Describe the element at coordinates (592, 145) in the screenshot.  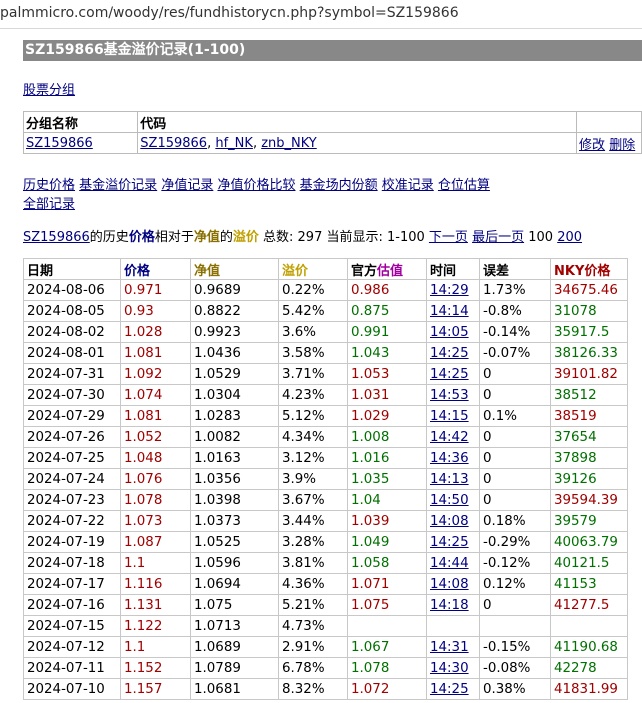
I see `edit-link: 修改` at that location.